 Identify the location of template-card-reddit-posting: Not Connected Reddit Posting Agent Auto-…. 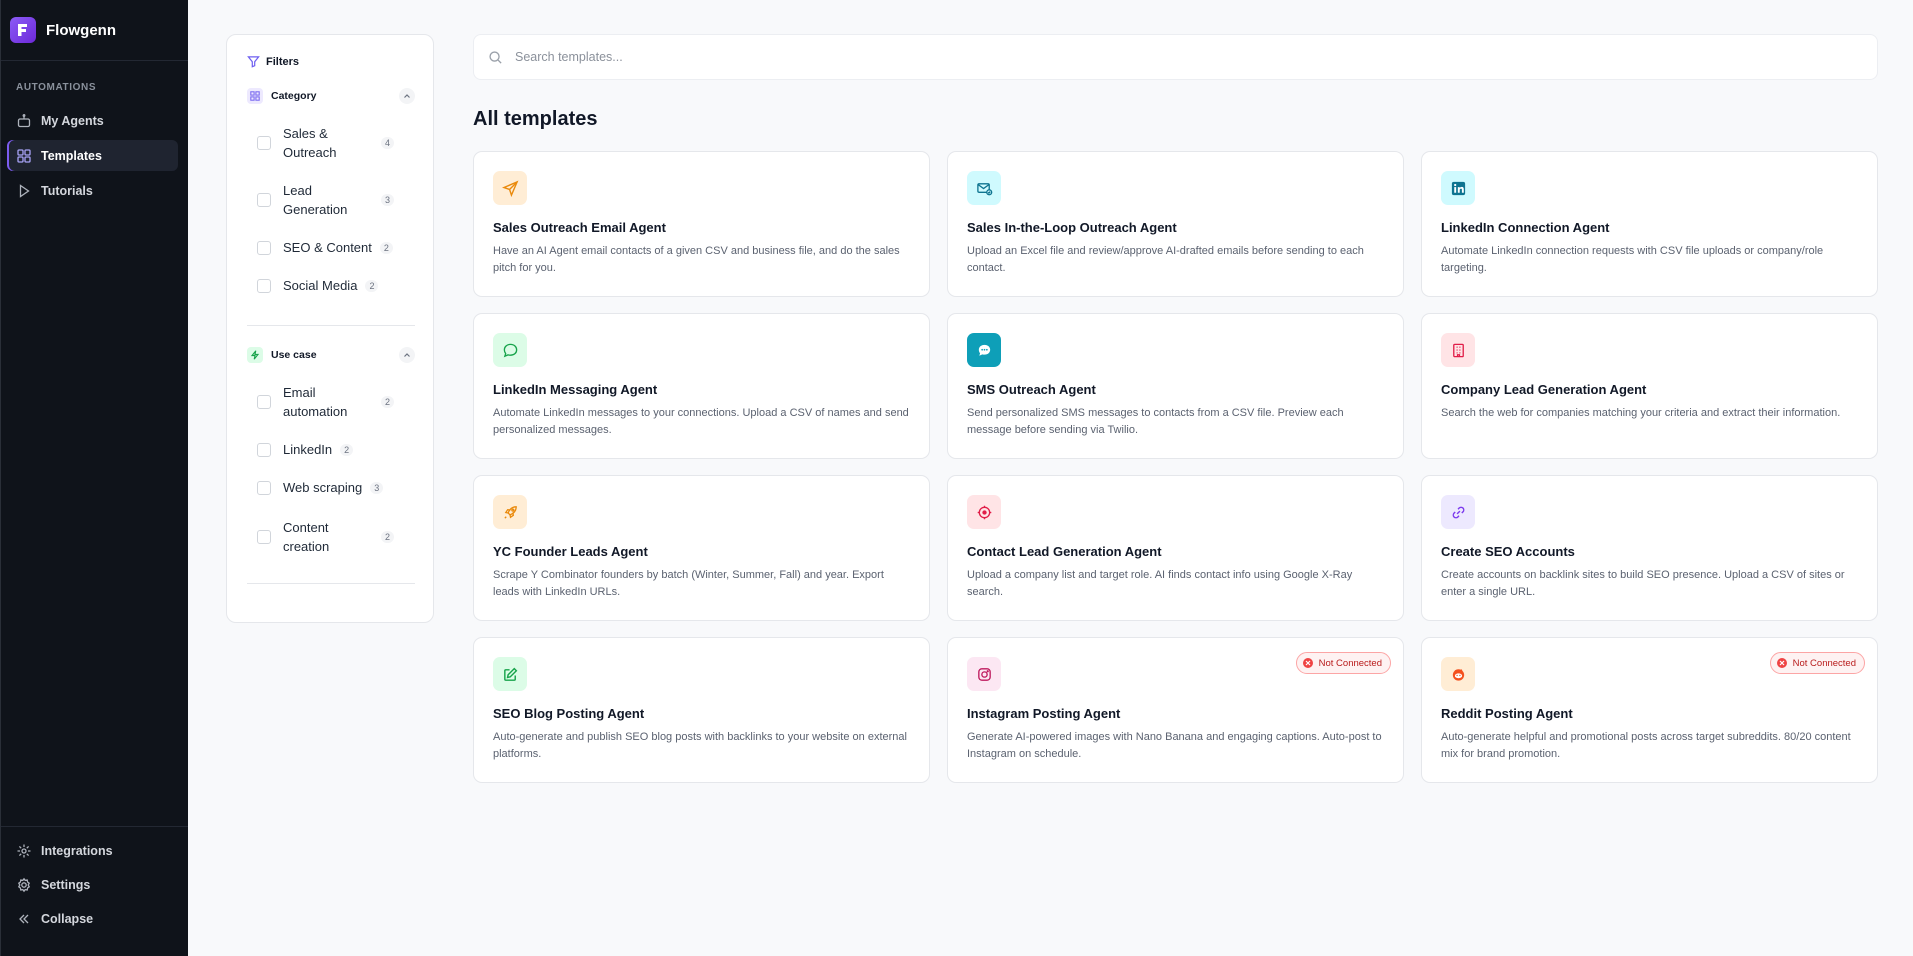
(1649, 710).